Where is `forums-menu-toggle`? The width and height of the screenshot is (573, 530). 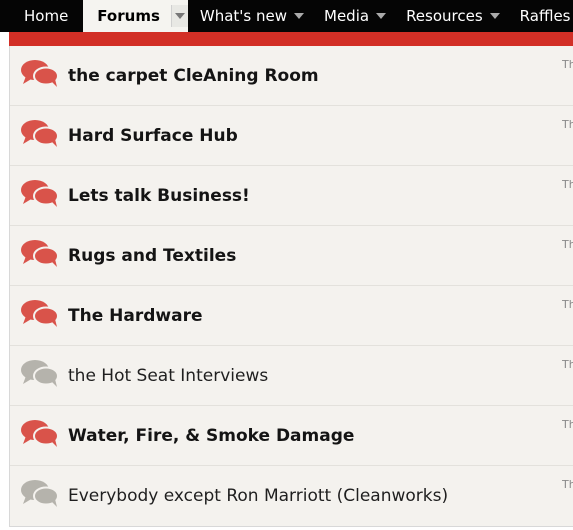 forums-menu-toggle is located at coordinates (179, 16).